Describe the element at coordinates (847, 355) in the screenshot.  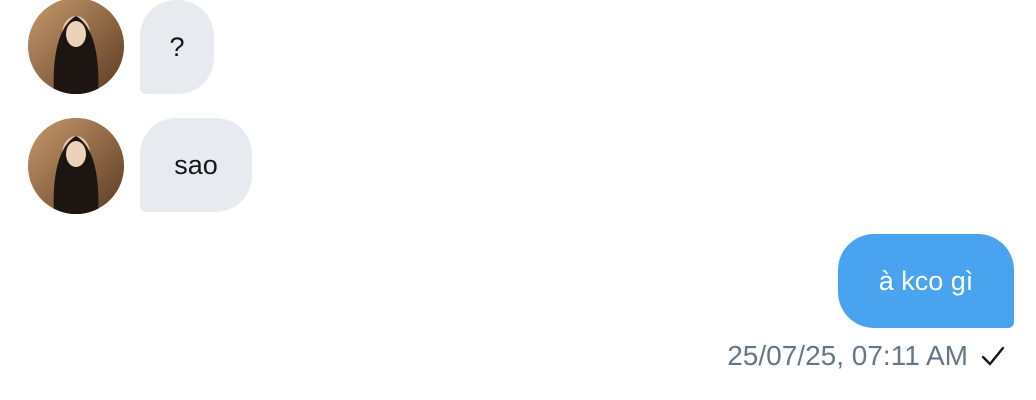
I see `message-timestamp: 25/07/25, 07:11 AM` at that location.